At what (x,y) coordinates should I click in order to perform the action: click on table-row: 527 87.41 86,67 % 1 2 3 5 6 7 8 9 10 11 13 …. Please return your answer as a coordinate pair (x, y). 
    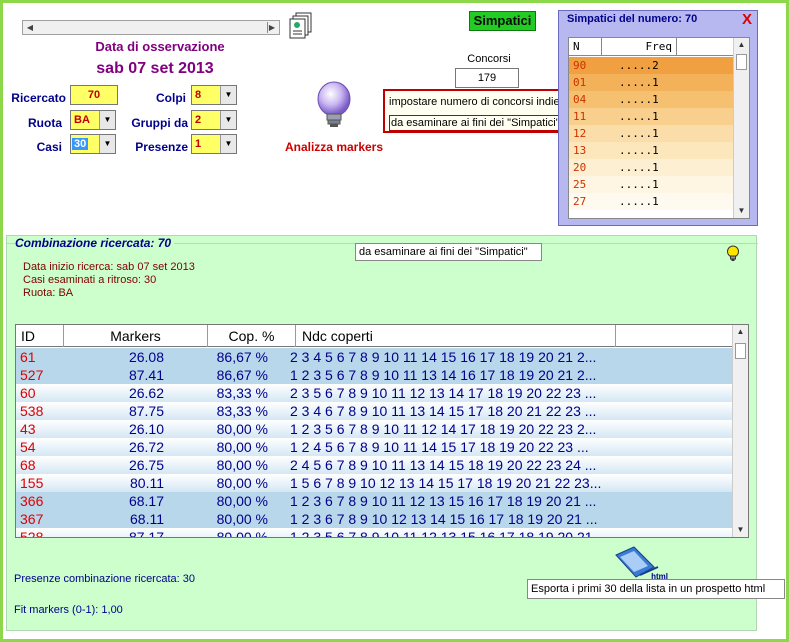
    Looking at the image, I should click on (374, 375).